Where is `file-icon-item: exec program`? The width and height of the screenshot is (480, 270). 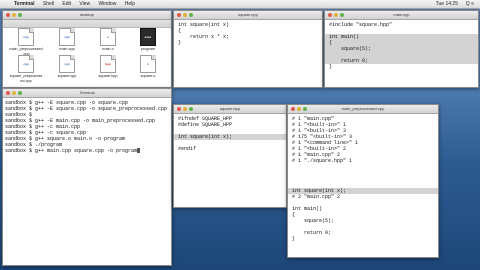 file-icon-item: exec program is located at coordinates (148, 40).